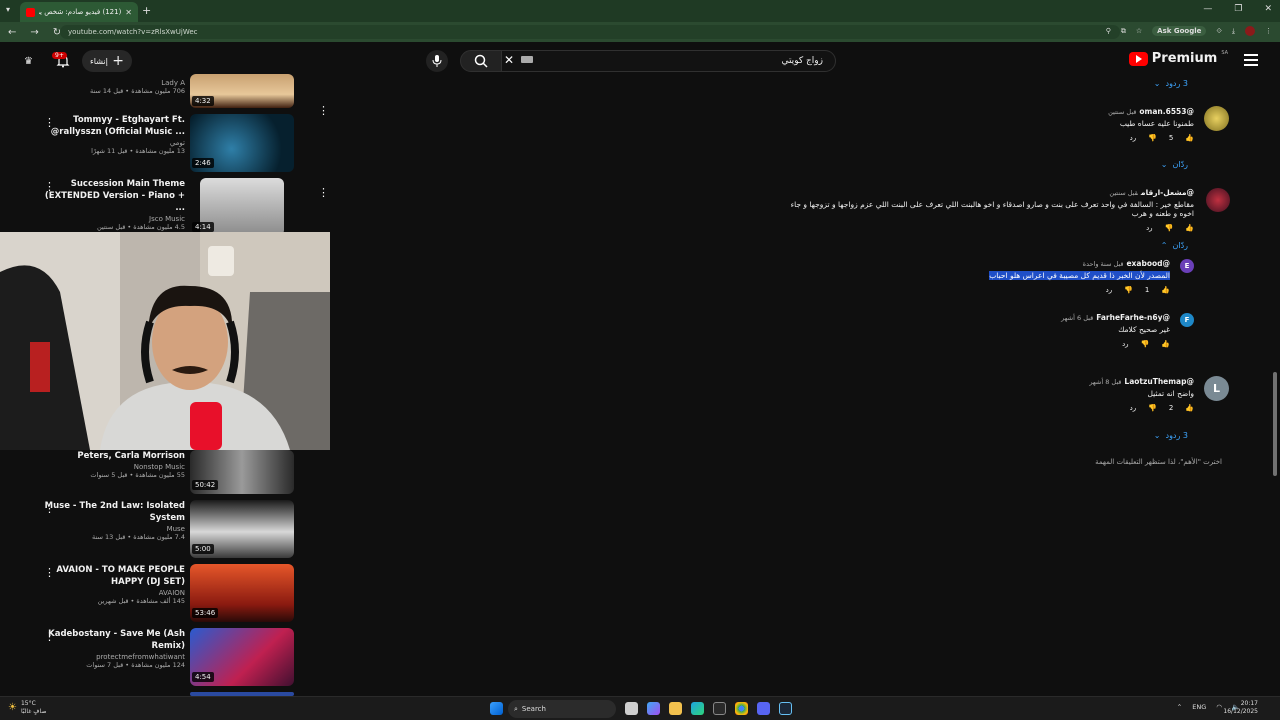  Describe the element at coordinates (12, 32) in the screenshot. I see `back-icon: ←` at that location.